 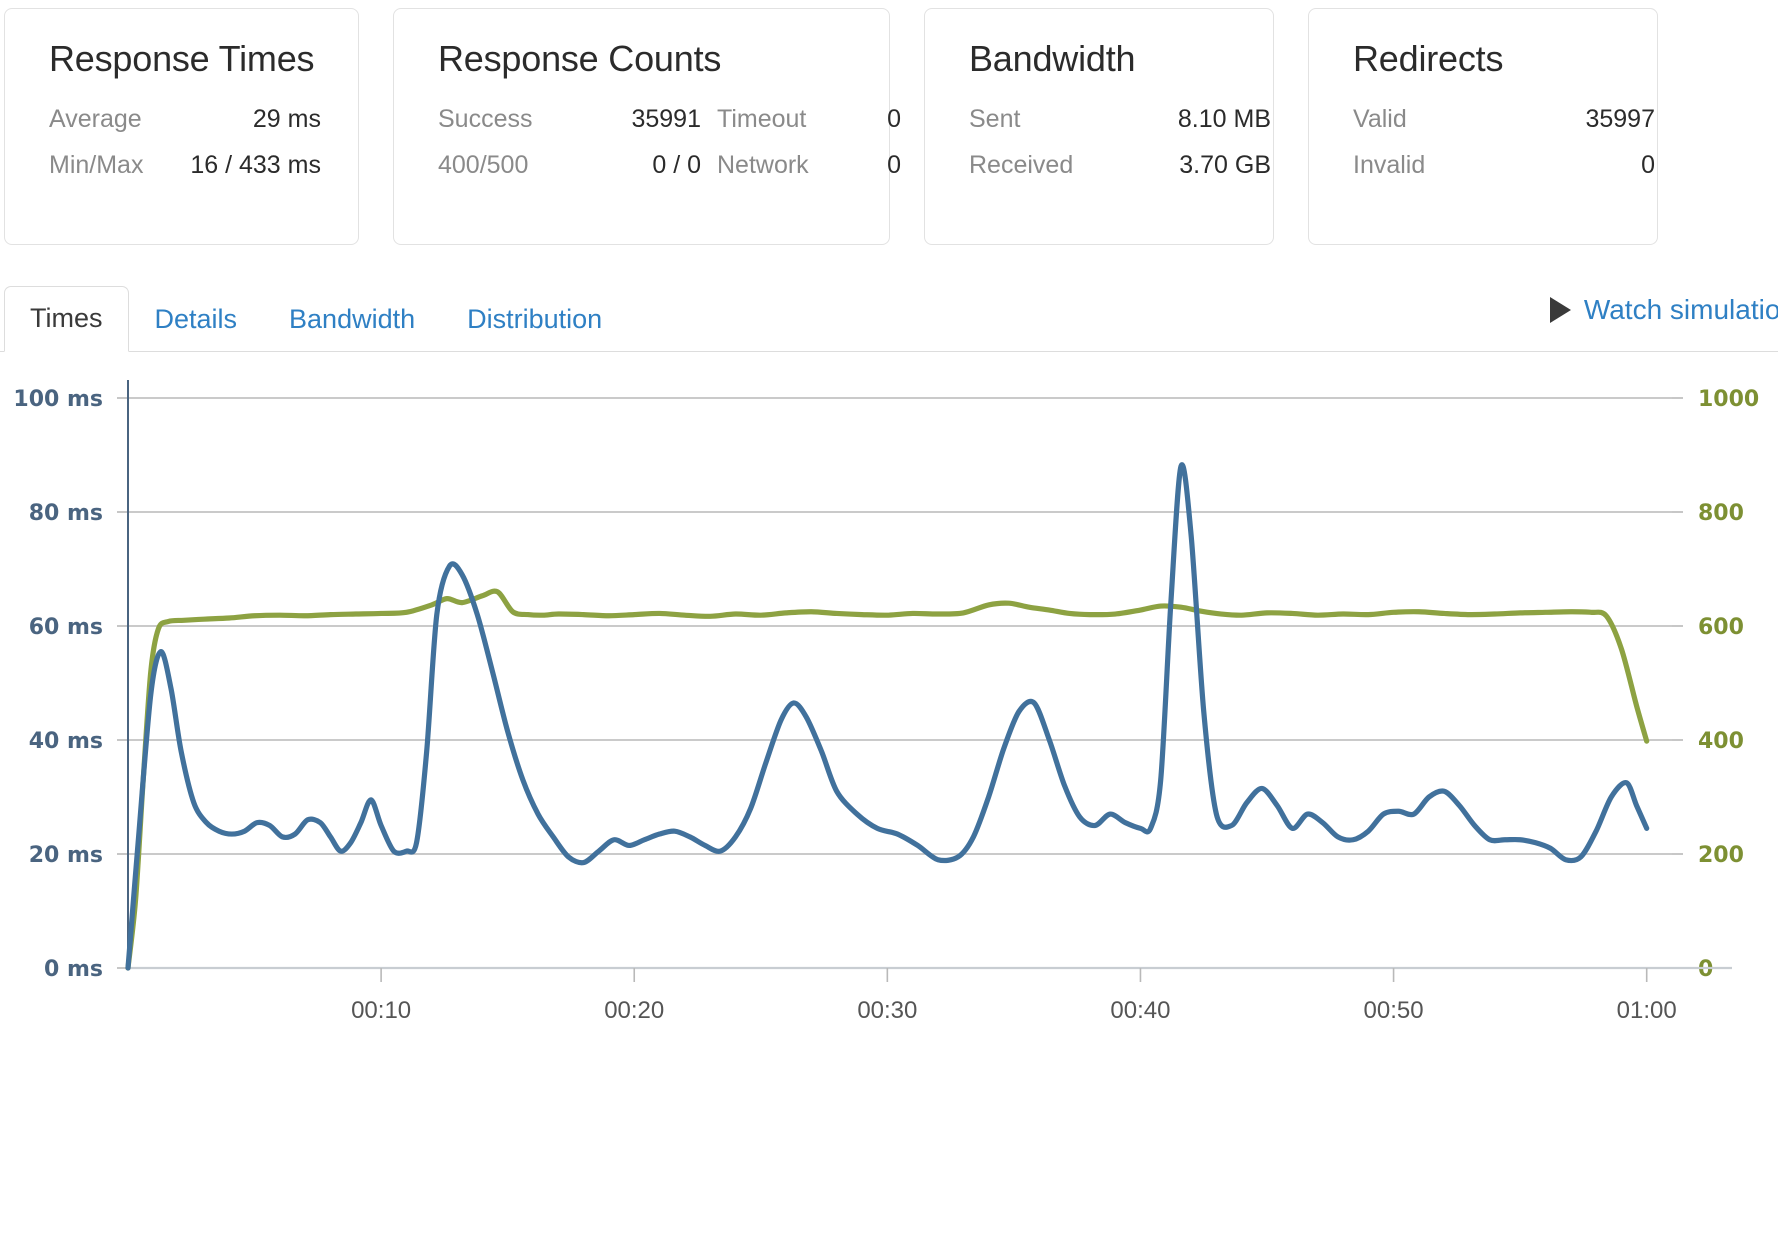 What do you see at coordinates (1721, 855) in the screenshot?
I see `y-axis-right-label: 200` at bounding box center [1721, 855].